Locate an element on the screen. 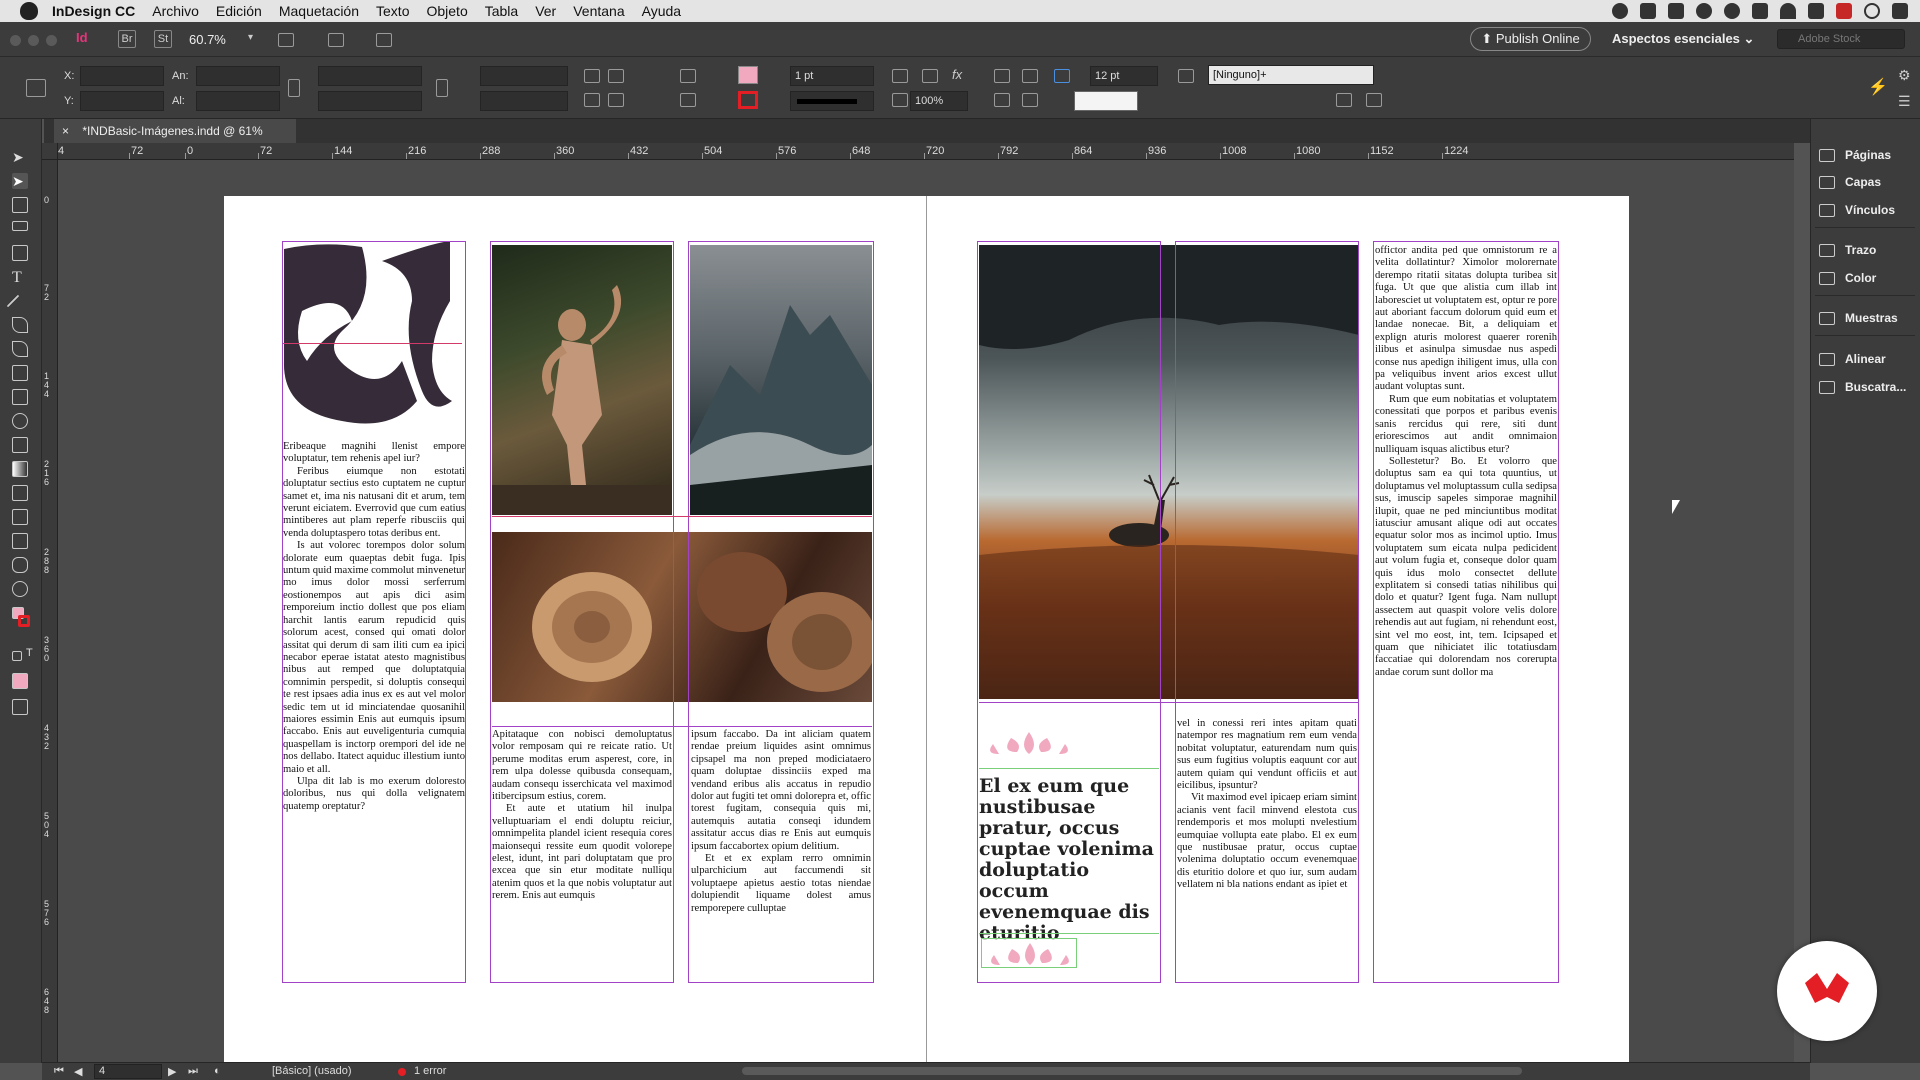  menu-objeto: Objeto is located at coordinates (446, 11).